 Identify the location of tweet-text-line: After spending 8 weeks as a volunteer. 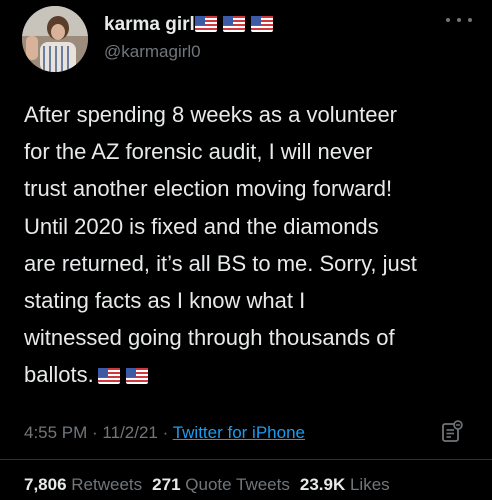
(211, 114).